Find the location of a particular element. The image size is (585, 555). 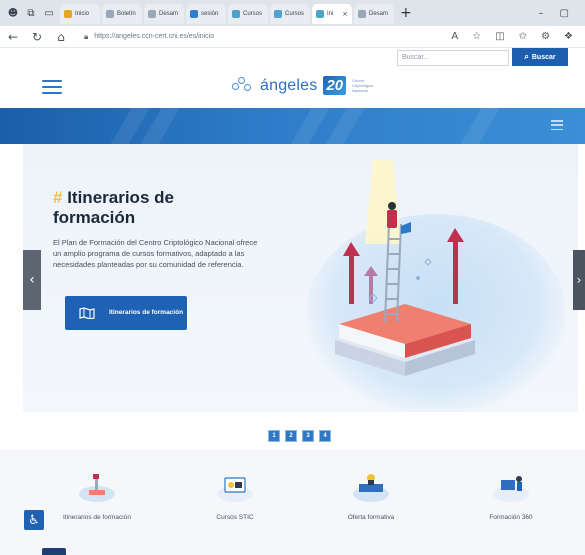

logo-text: ángeles is located at coordinates (289, 85).